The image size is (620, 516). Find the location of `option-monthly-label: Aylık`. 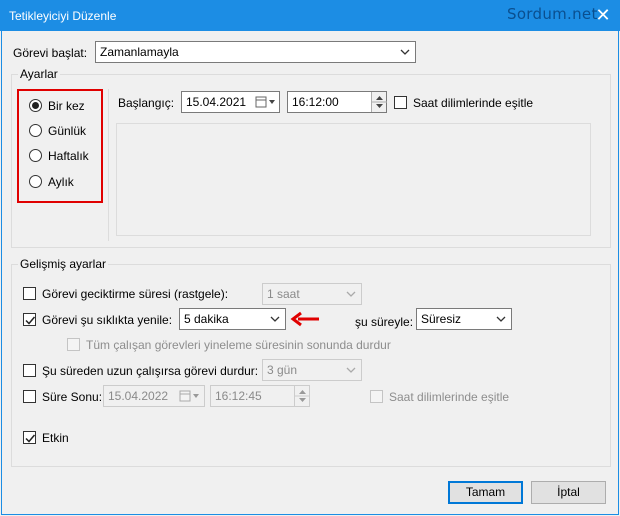

option-monthly-label: Aylık is located at coordinates (61, 182).